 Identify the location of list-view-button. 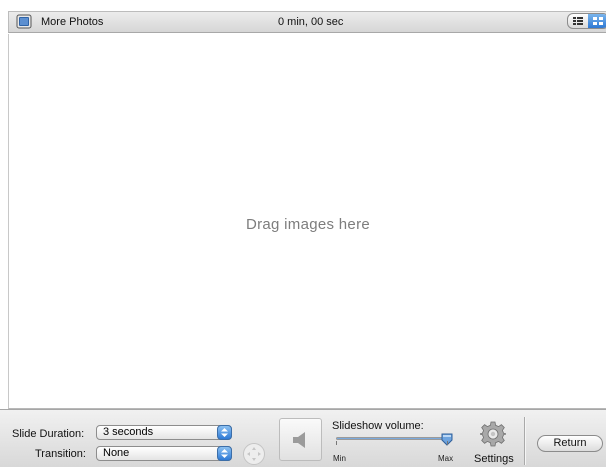
(578, 21).